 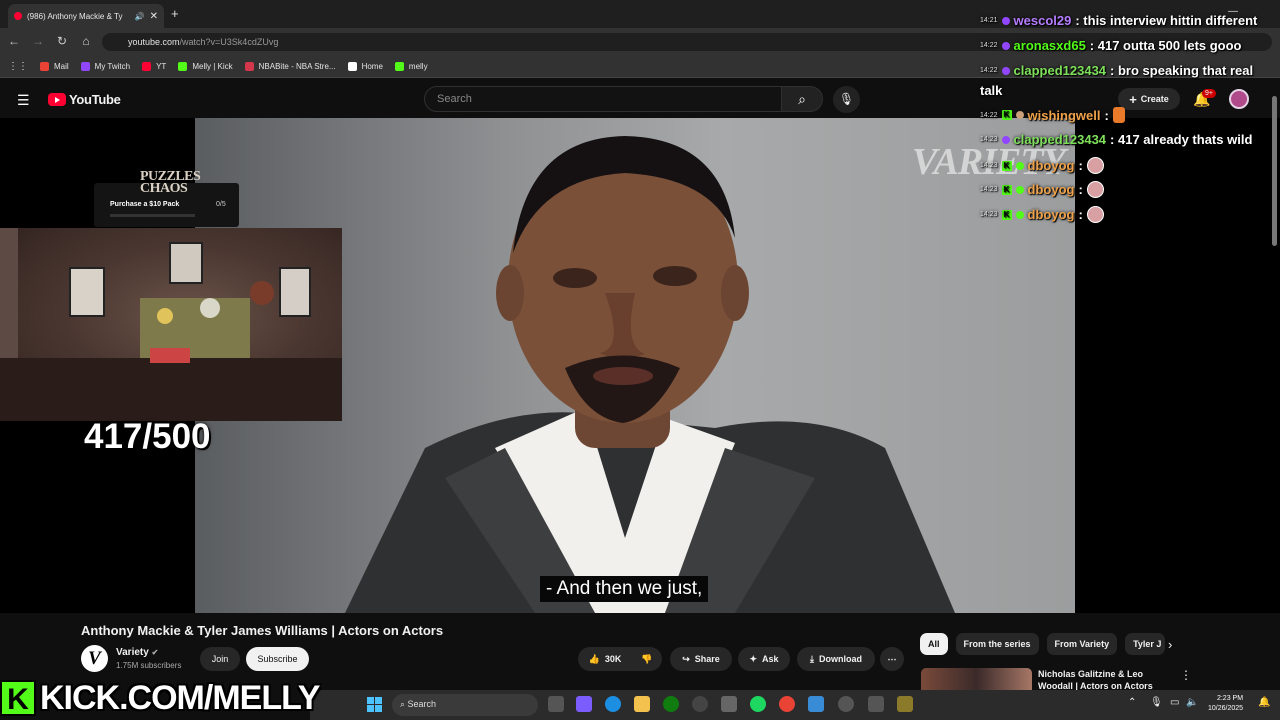 I want to click on edge-icon, so click(x=613, y=704).